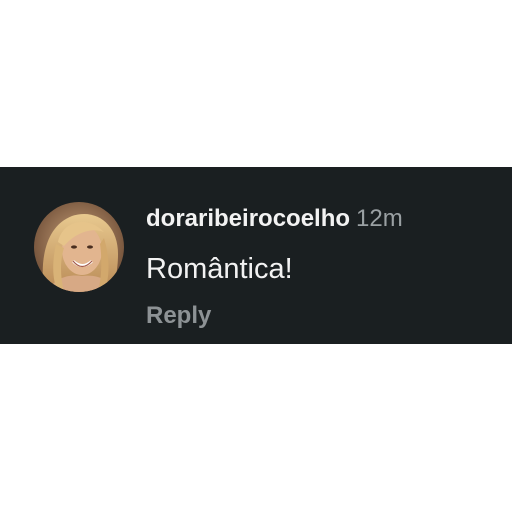 This screenshot has width=512, height=512. Describe the element at coordinates (379, 218) in the screenshot. I see `timestamp: 12m` at that location.